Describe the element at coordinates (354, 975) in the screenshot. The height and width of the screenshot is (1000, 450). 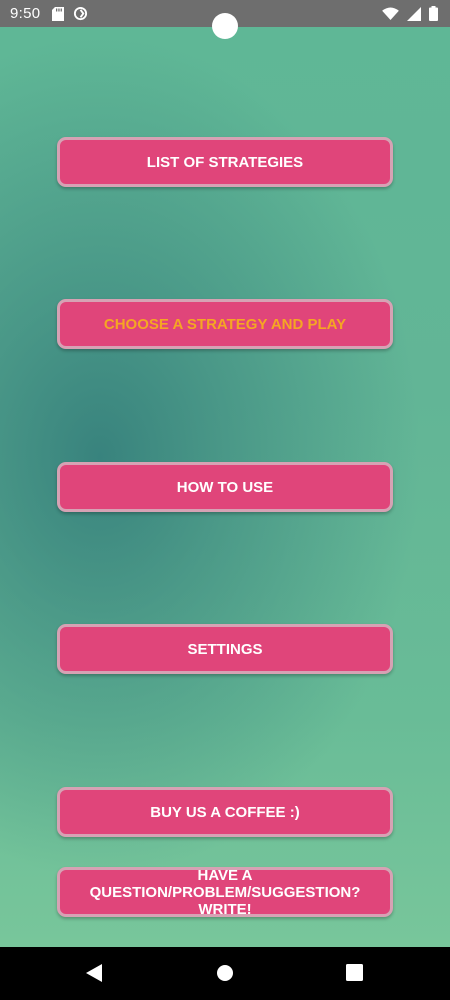
I see `recents-icon` at that location.